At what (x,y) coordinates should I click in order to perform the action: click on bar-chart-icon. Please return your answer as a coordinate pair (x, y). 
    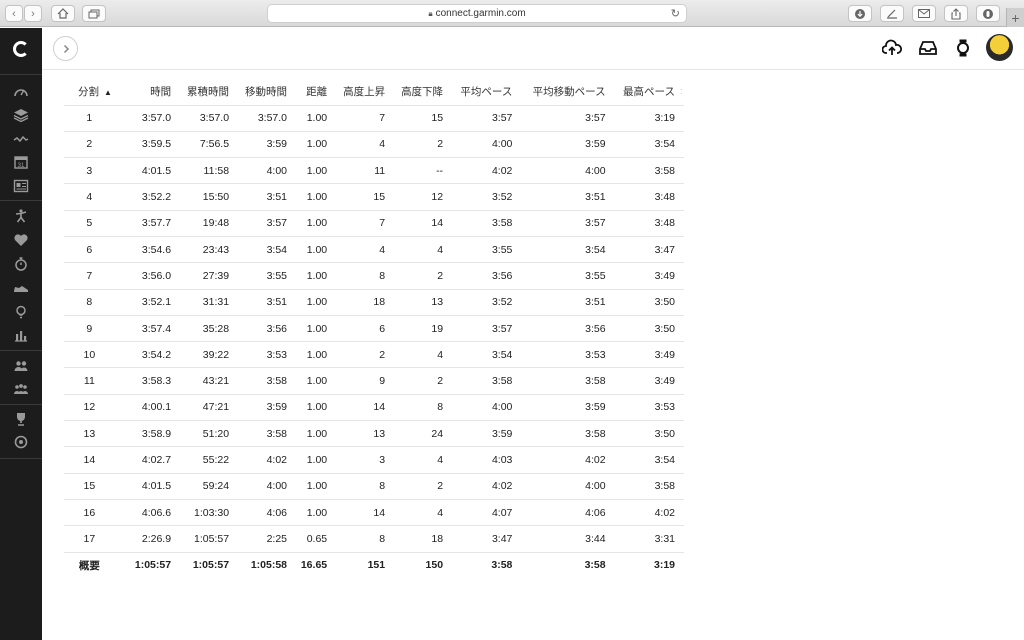
    Looking at the image, I should click on (21, 335).